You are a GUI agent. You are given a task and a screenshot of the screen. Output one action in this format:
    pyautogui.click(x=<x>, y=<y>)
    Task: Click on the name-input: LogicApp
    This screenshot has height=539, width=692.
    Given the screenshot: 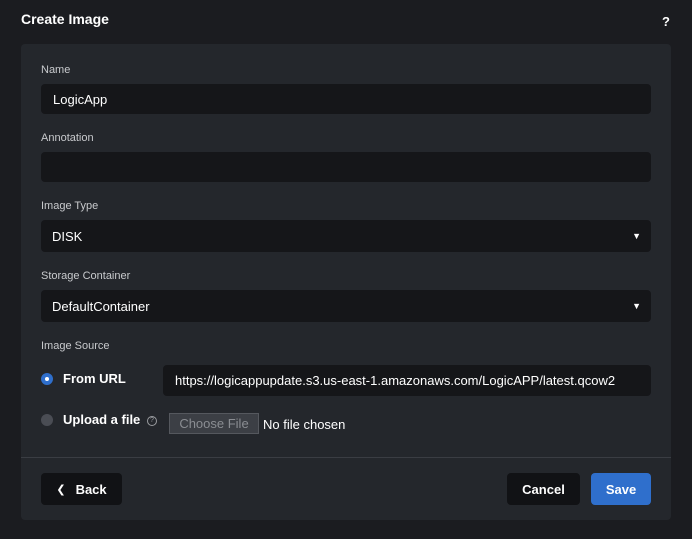 What is the action you would take?
    pyautogui.click(x=346, y=99)
    